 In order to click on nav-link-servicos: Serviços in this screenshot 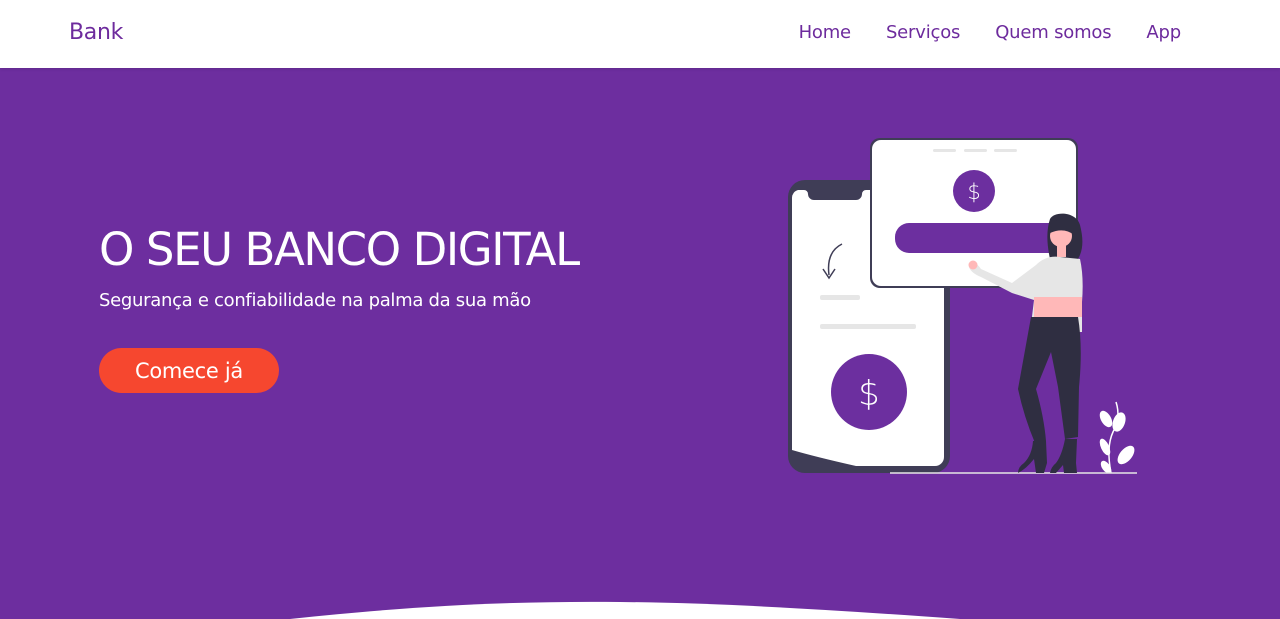, I will do `click(923, 32)`.